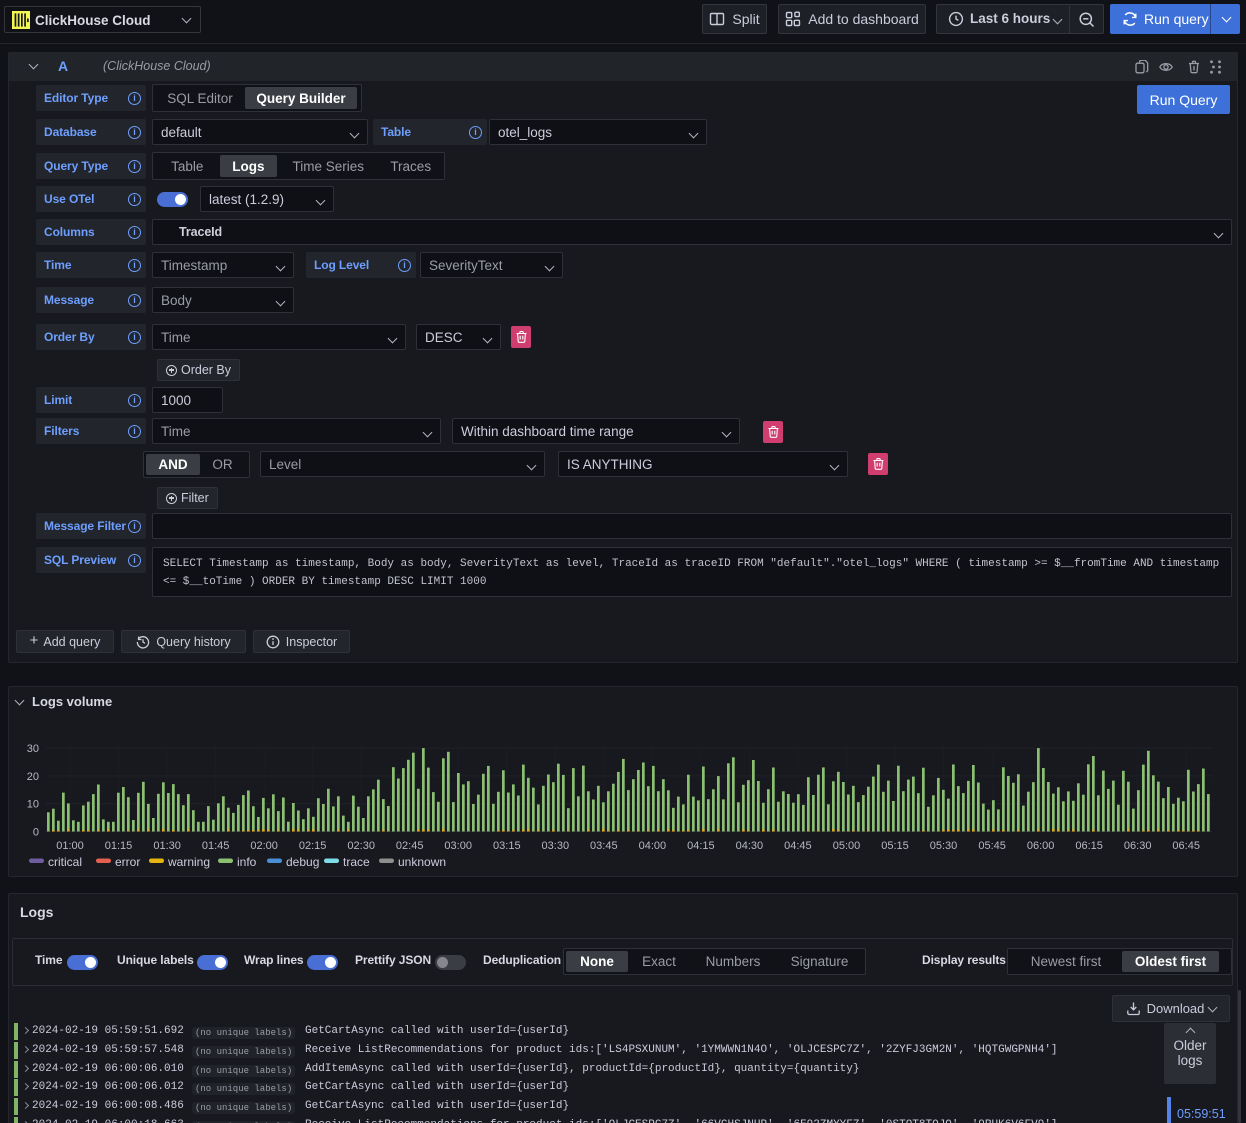 This screenshot has width=1246, height=1123. What do you see at coordinates (33, 805) in the screenshot?
I see `svg-text: 10` at bounding box center [33, 805].